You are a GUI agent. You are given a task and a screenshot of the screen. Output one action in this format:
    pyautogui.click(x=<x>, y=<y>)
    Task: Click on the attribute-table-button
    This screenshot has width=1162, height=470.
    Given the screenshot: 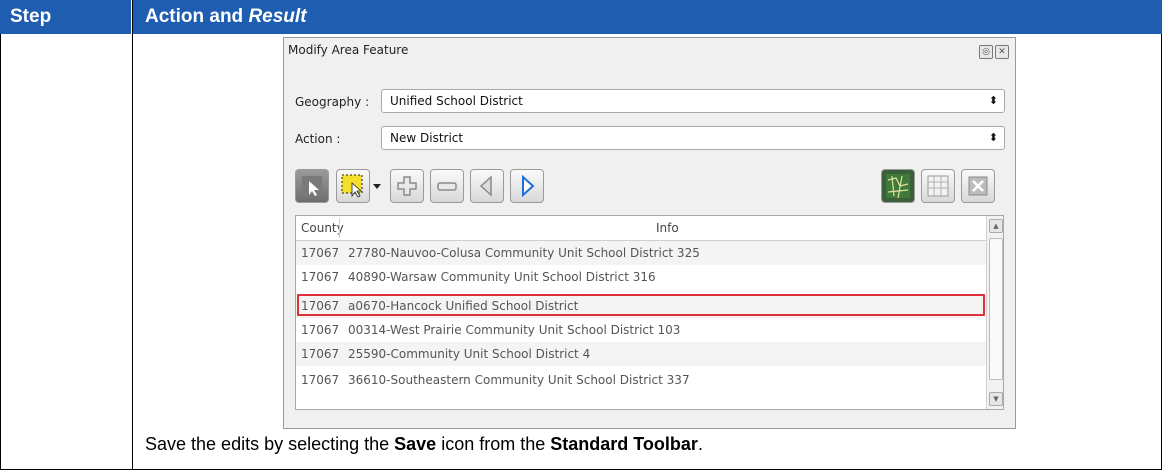 What is the action you would take?
    pyautogui.click(x=938, y=186)
    